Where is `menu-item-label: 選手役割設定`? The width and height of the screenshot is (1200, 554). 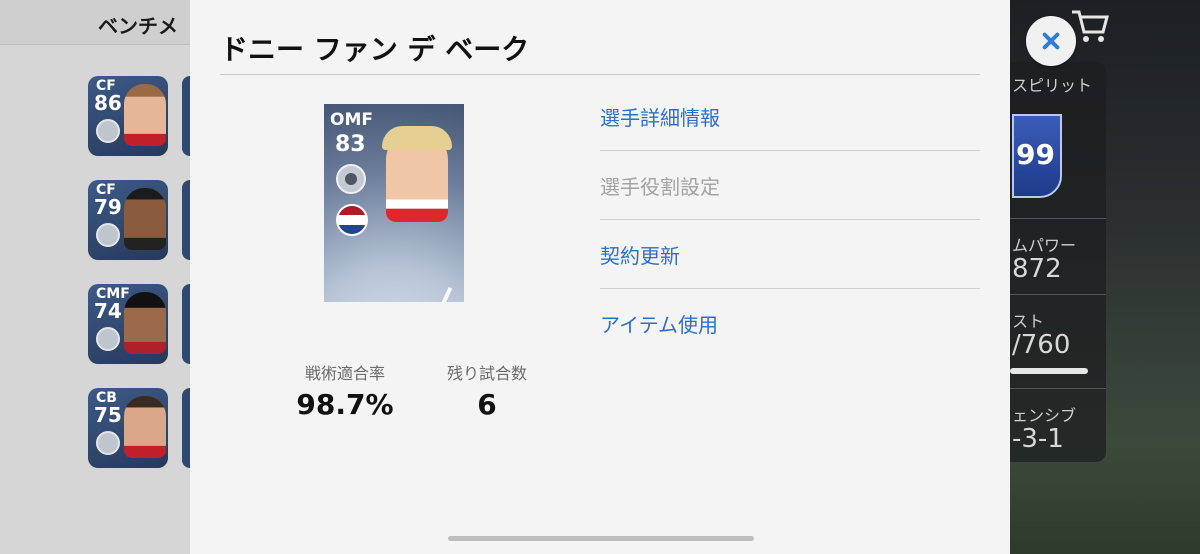
menu-item-label: 選手役割設定 is located at coordinates (660, 187).